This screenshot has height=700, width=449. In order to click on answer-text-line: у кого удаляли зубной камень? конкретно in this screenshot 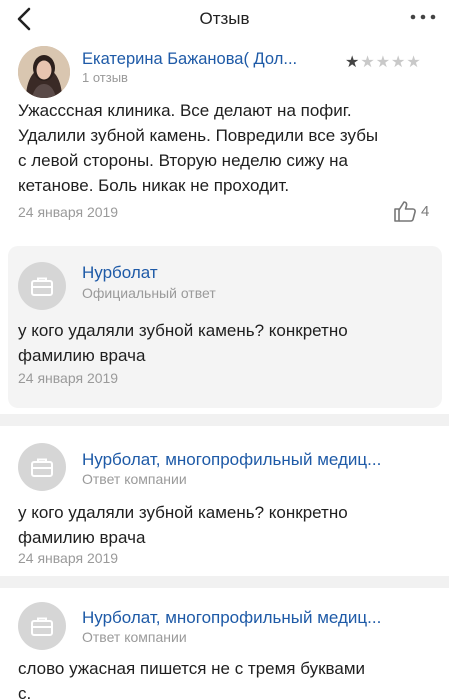, I will do `click(183, 330)`.